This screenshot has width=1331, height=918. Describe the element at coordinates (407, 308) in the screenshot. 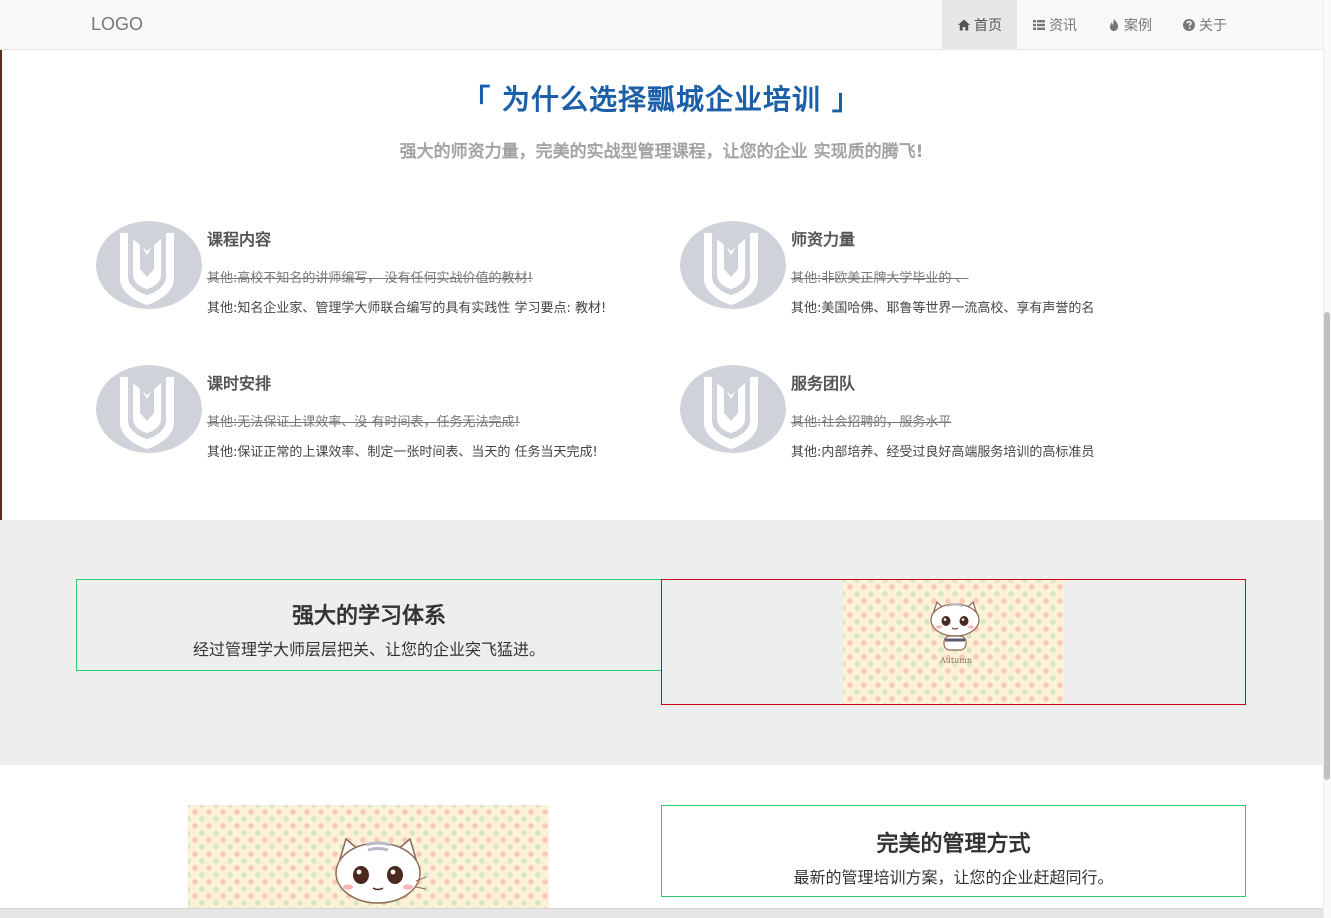

I see `feature-new-text: 其他:知名企业家、管理学大师联合编写的具有实践性 学习要点: 教材!` at that location.